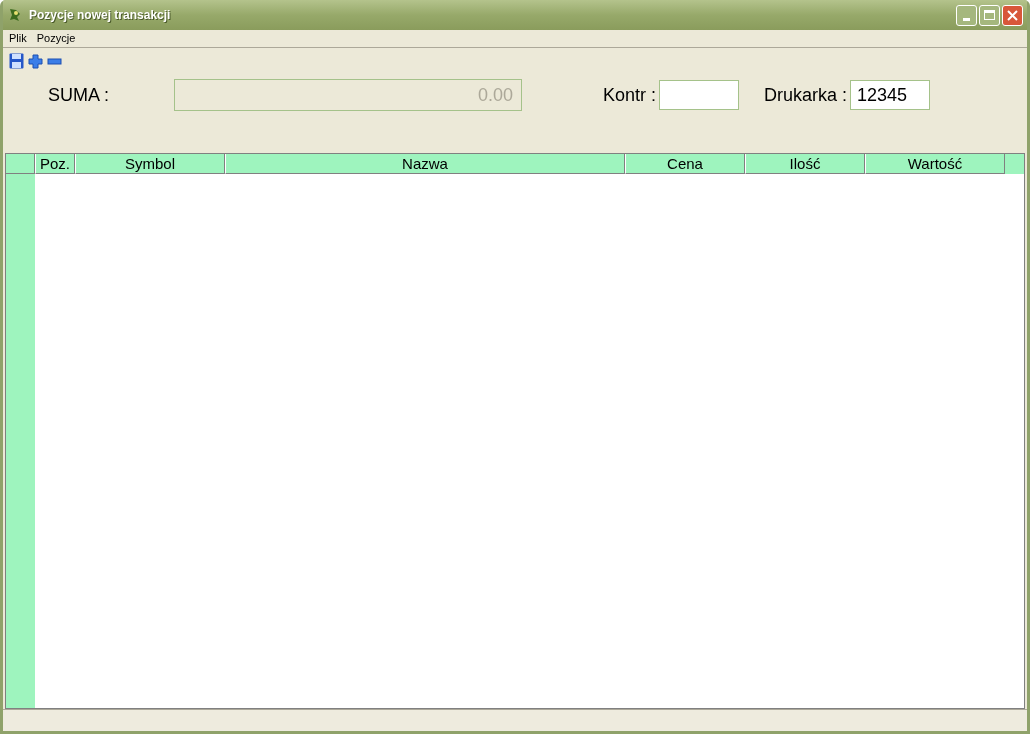 This screenshot has height=734, width=1030. What do you see at coordinates (16, 61) in the screenshot?
I see `save-icon` at bounding box center [16, 61].